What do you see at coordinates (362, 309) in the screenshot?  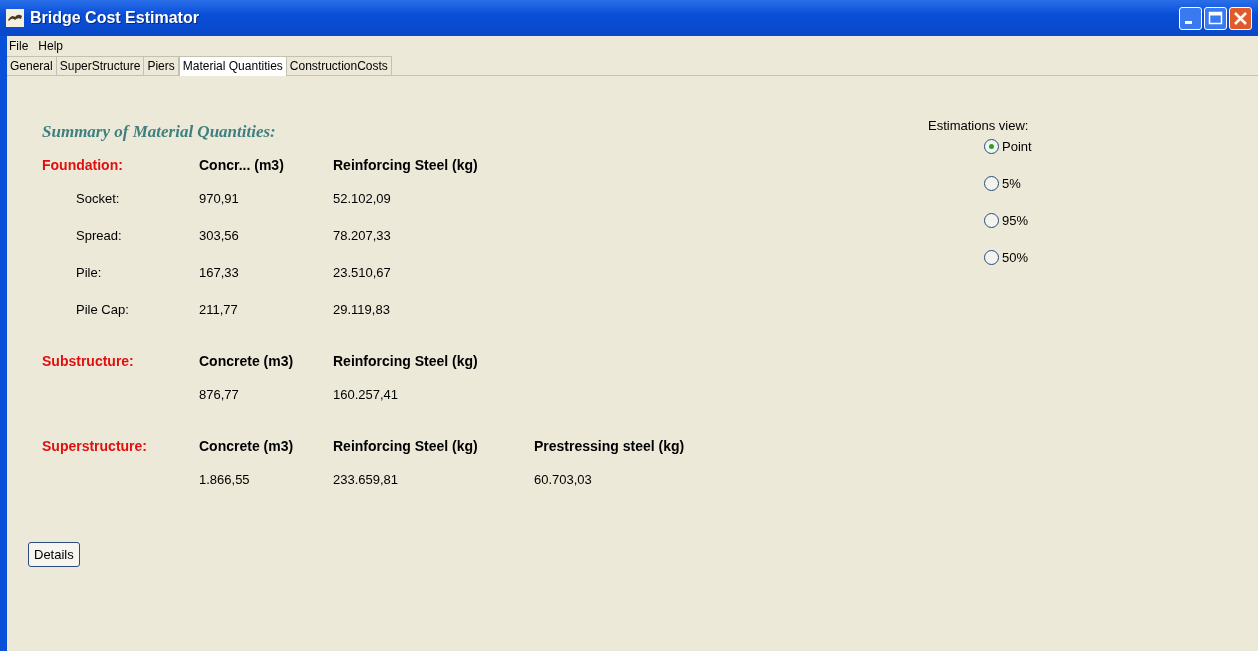 I see `quantity-value: 29.119,83` at bounding box center [362, 309].